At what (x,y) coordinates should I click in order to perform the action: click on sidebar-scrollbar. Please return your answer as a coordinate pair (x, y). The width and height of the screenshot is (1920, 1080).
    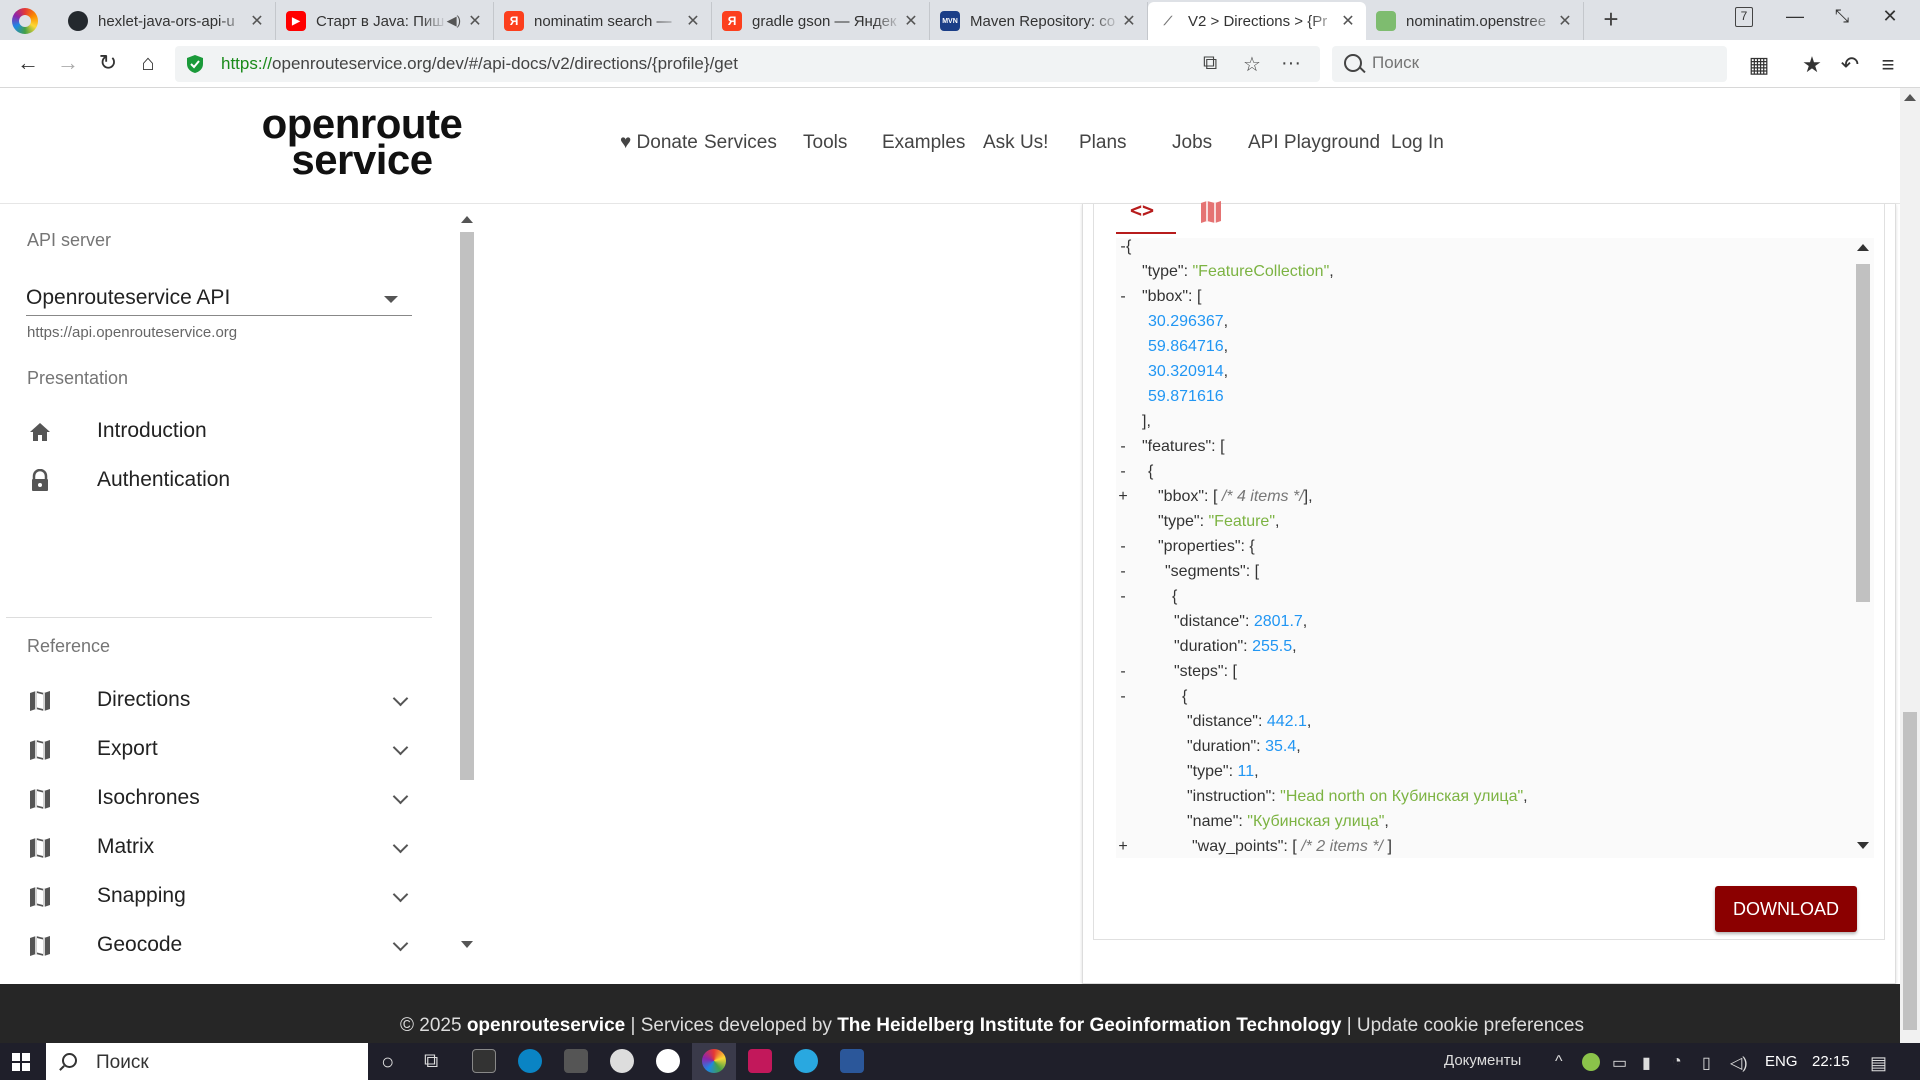
    Looking at the image, I should click on (466, 581).